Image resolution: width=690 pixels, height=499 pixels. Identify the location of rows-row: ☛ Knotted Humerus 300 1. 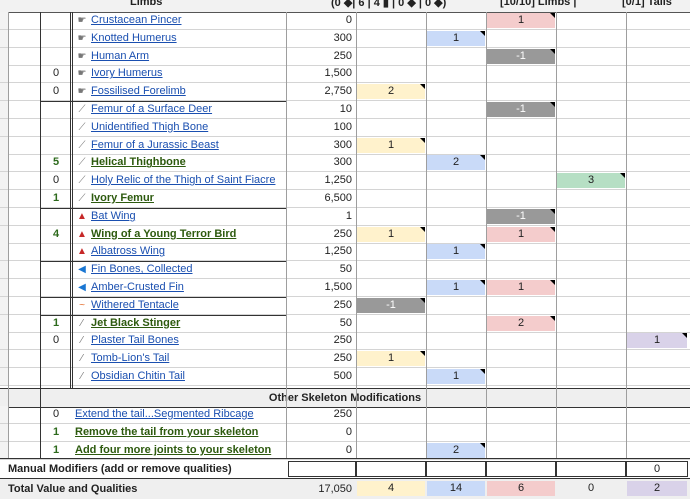
(345, 38).